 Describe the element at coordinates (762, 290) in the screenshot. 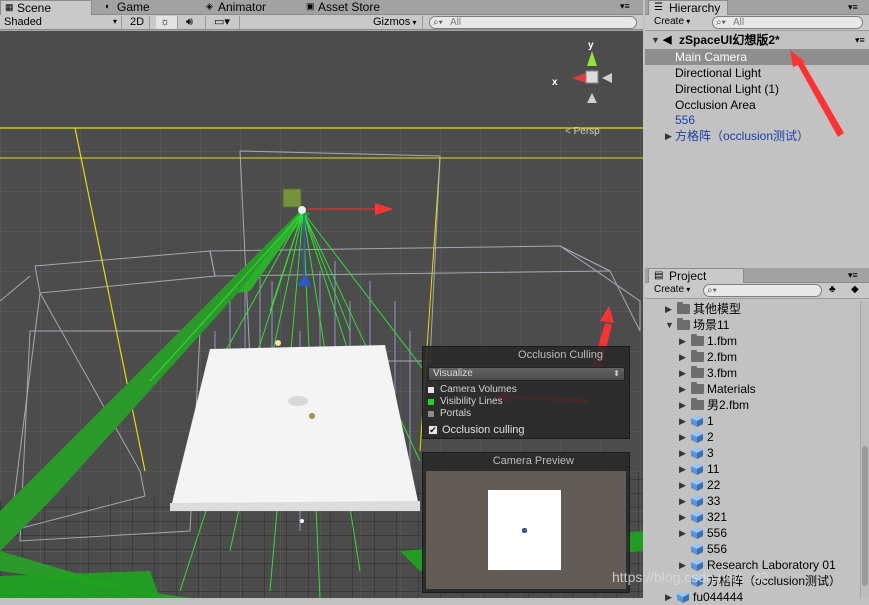

I see `project-search-input: ⌕▾` at that location.